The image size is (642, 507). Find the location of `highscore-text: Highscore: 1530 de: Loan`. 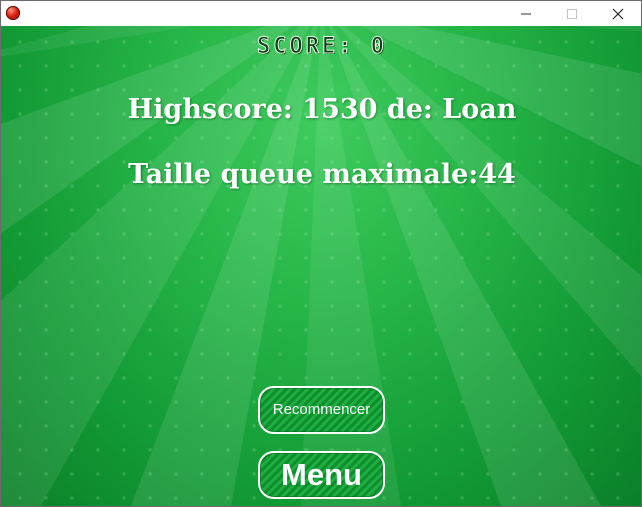

highscore-text: Highscore: 1530 de: Loan is located at coordinates (322, 109).